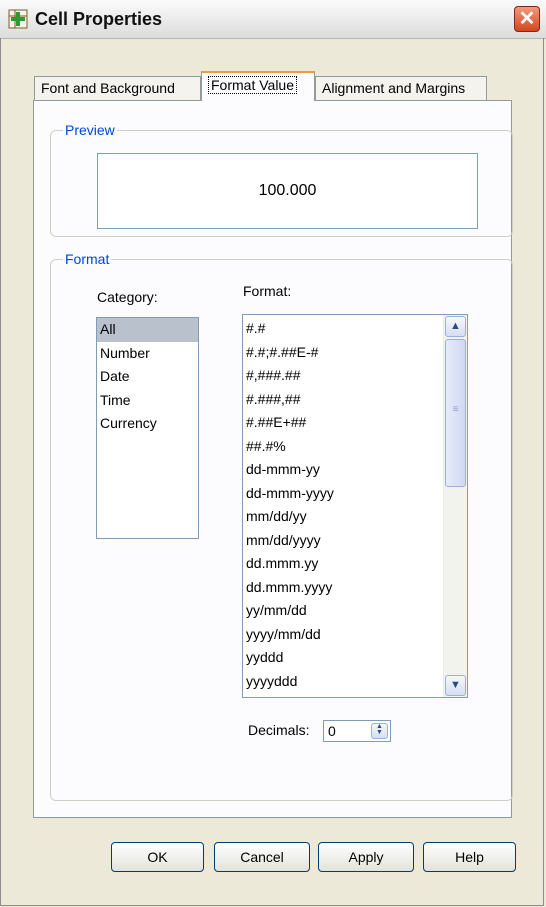 The image size is (546, 907). What do you see at coordinates (287, 191) in the screenshot?
I see `preview-value: 100.000` at bounding box center [287, 191].